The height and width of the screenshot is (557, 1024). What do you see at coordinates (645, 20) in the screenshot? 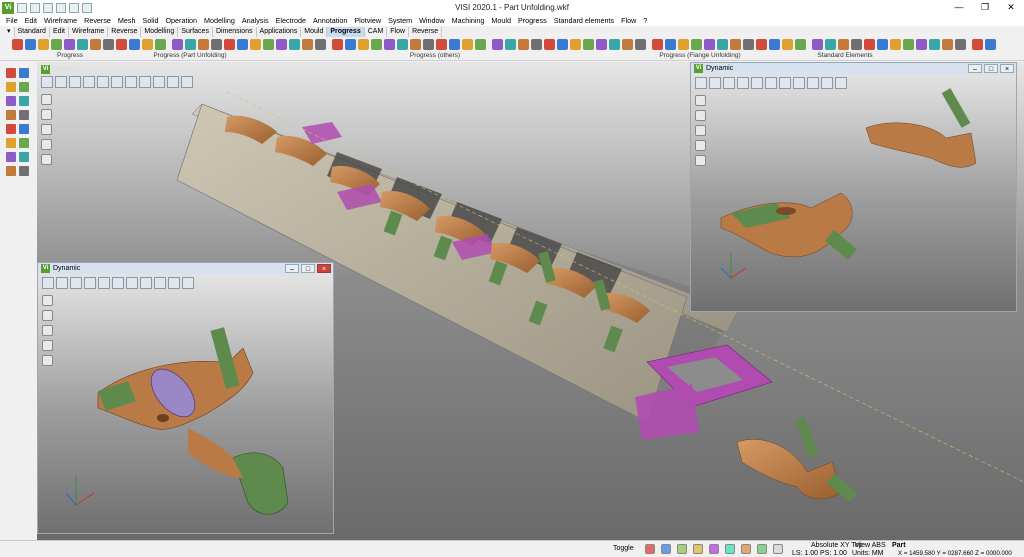
I see `menu-help: ?` at bounding box center [645, 20].